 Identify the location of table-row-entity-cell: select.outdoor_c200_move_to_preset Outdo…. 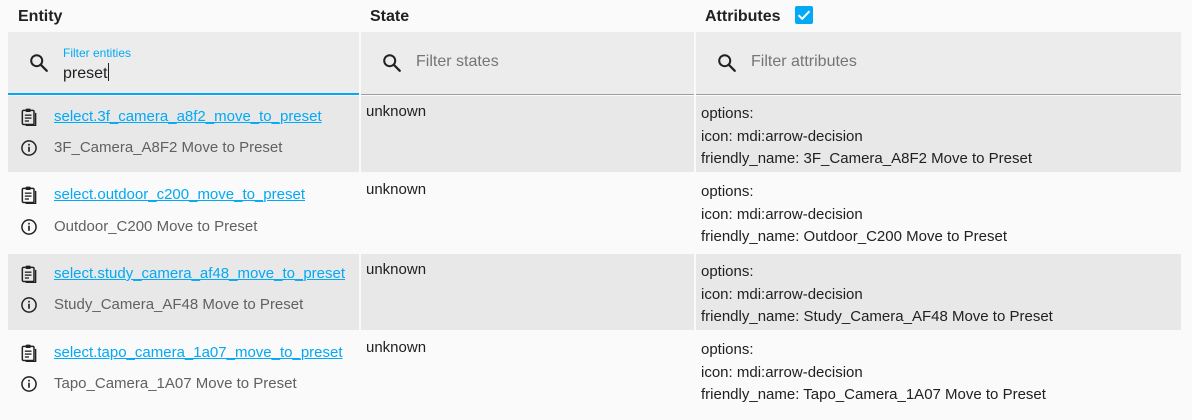
(183, 213).